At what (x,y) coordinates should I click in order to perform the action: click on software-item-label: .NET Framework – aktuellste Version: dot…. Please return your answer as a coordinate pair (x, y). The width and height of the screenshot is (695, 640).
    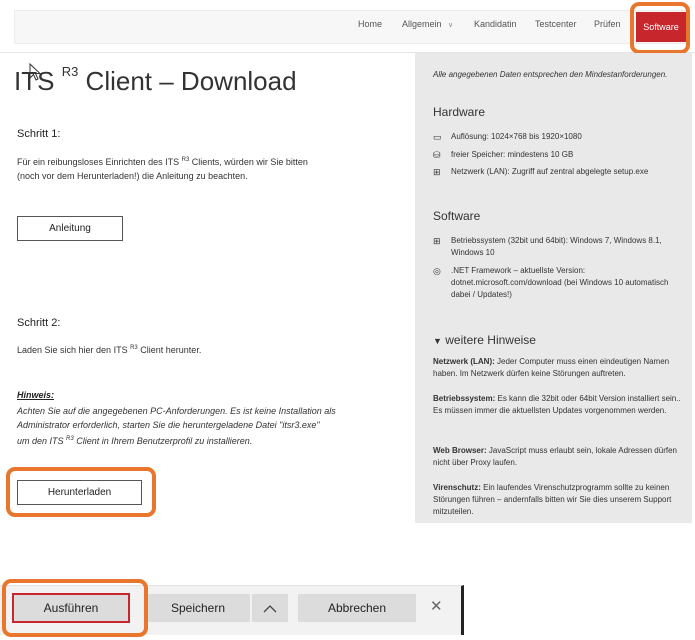
    Looking at the image, I should click on (560, 282).